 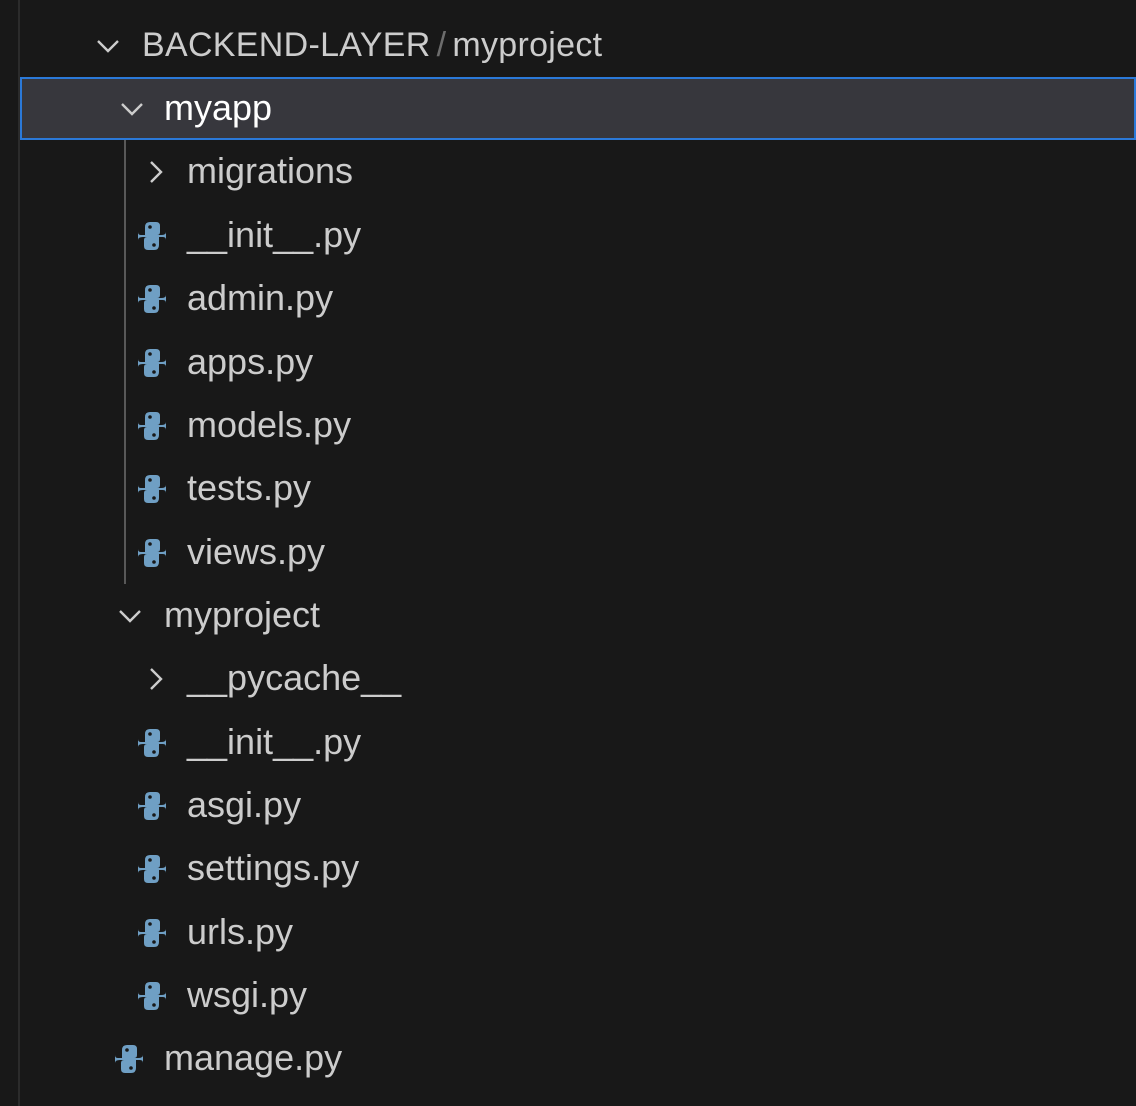 What do you see at coordinates (250, 361) in the screenshot?
I see `tree-item-label: apps.py` at bounding box center [250, 361].